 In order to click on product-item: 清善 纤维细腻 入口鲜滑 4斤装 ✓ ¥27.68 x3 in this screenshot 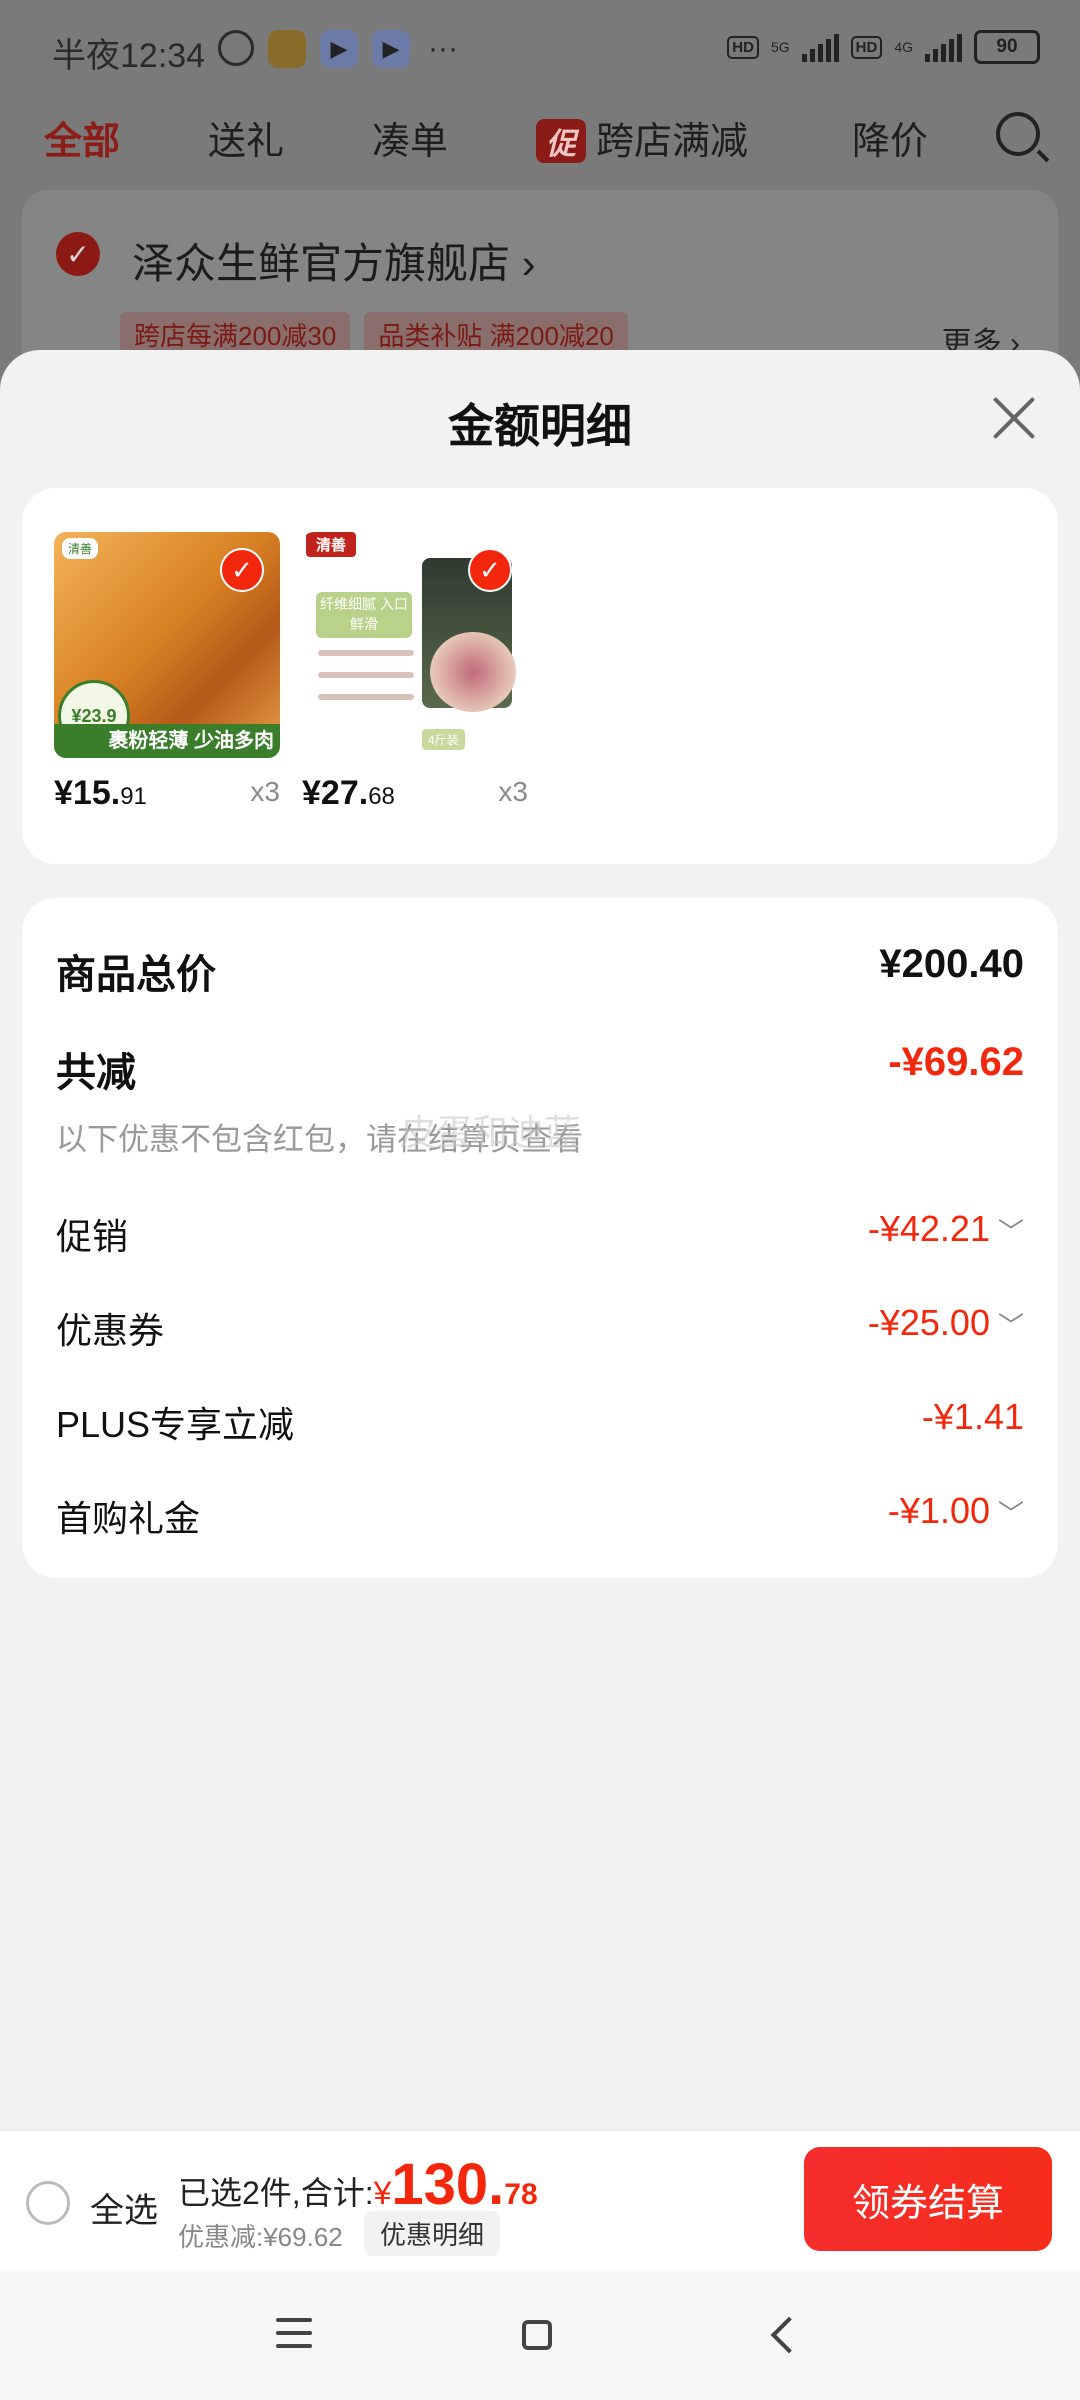, I will do `click(415, 675)`.